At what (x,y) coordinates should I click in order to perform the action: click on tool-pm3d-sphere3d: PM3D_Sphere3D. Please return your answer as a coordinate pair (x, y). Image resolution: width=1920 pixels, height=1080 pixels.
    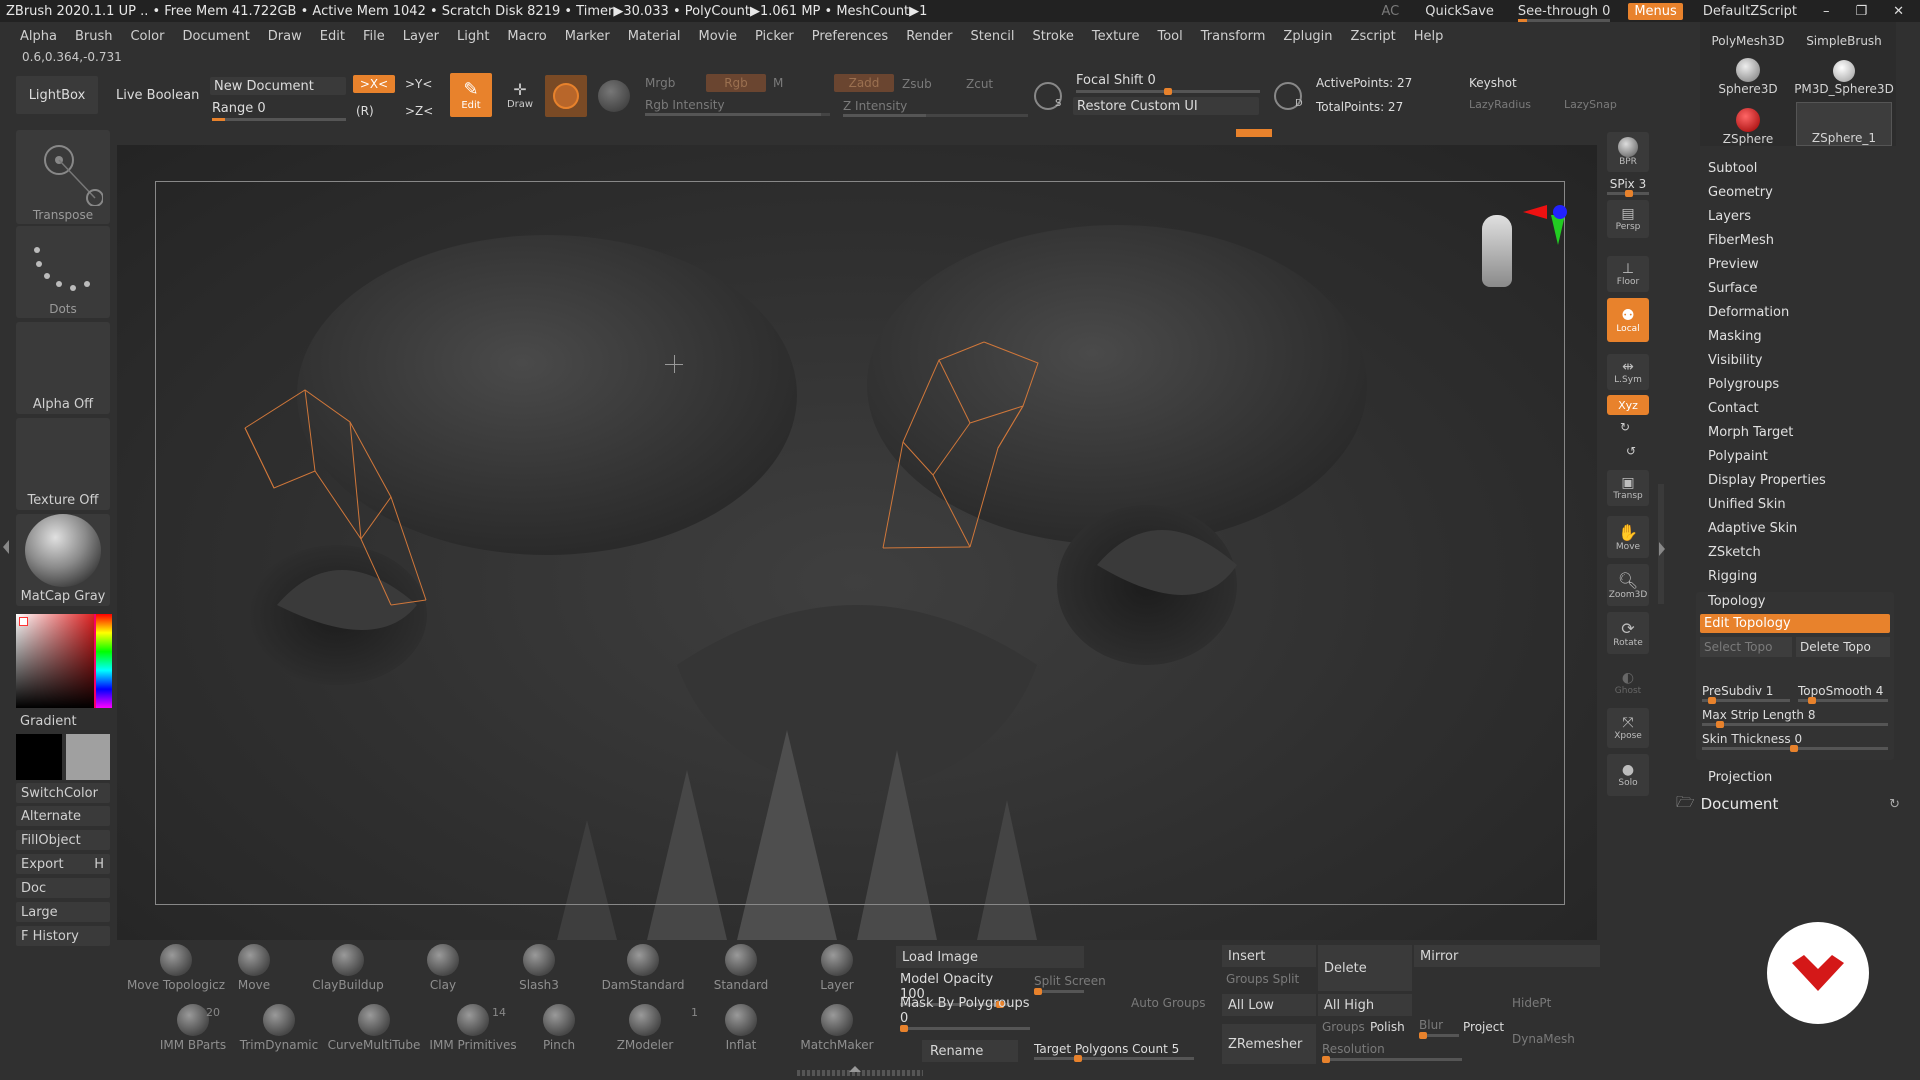
    Looking at the image, I should click on (1844, 74).